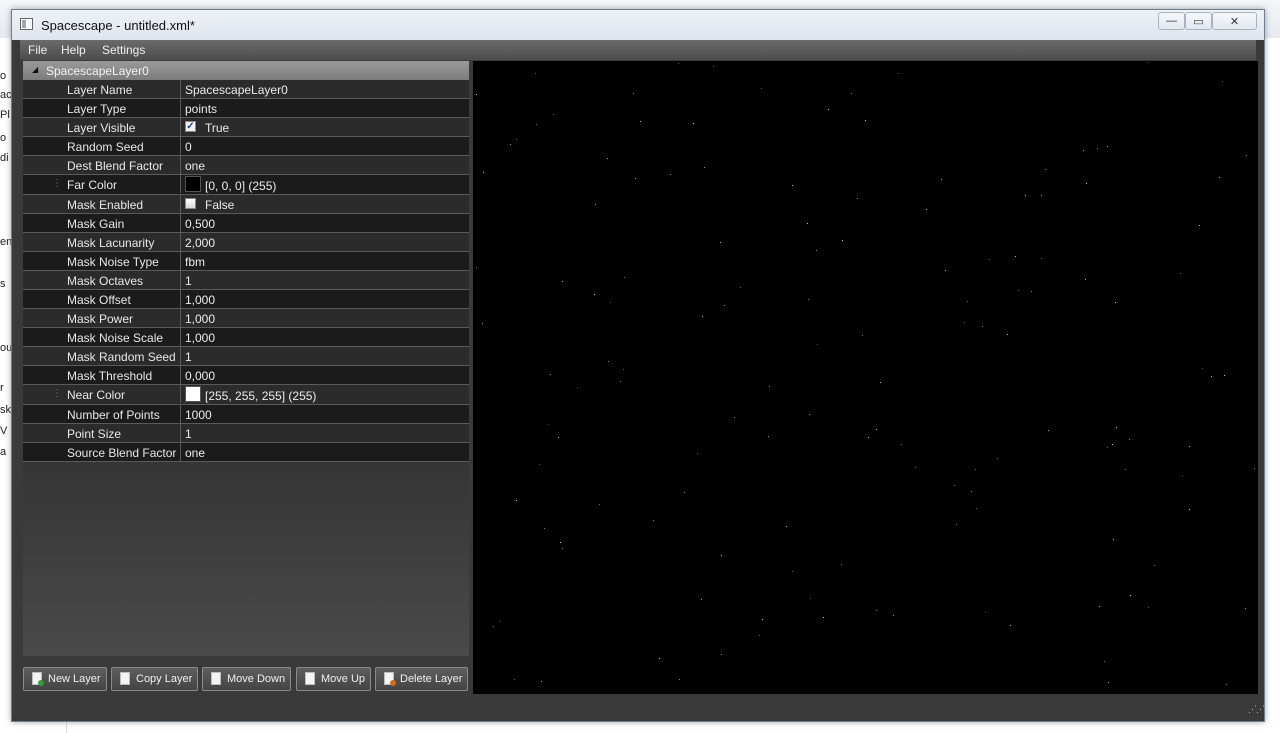 This screenshot has width=1280, height=733. I want to click on property-row: Mask Noise Scale 1,000, so click(246, 337).